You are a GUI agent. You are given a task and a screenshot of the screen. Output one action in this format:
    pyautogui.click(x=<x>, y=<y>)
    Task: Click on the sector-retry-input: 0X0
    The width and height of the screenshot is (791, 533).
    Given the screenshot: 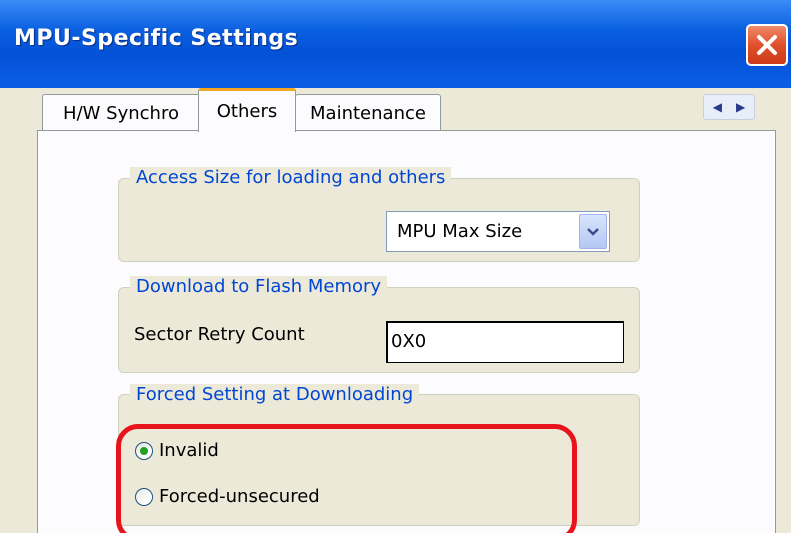 What is the action you would take?
    pyautogui.click(x=505, y=342)
    